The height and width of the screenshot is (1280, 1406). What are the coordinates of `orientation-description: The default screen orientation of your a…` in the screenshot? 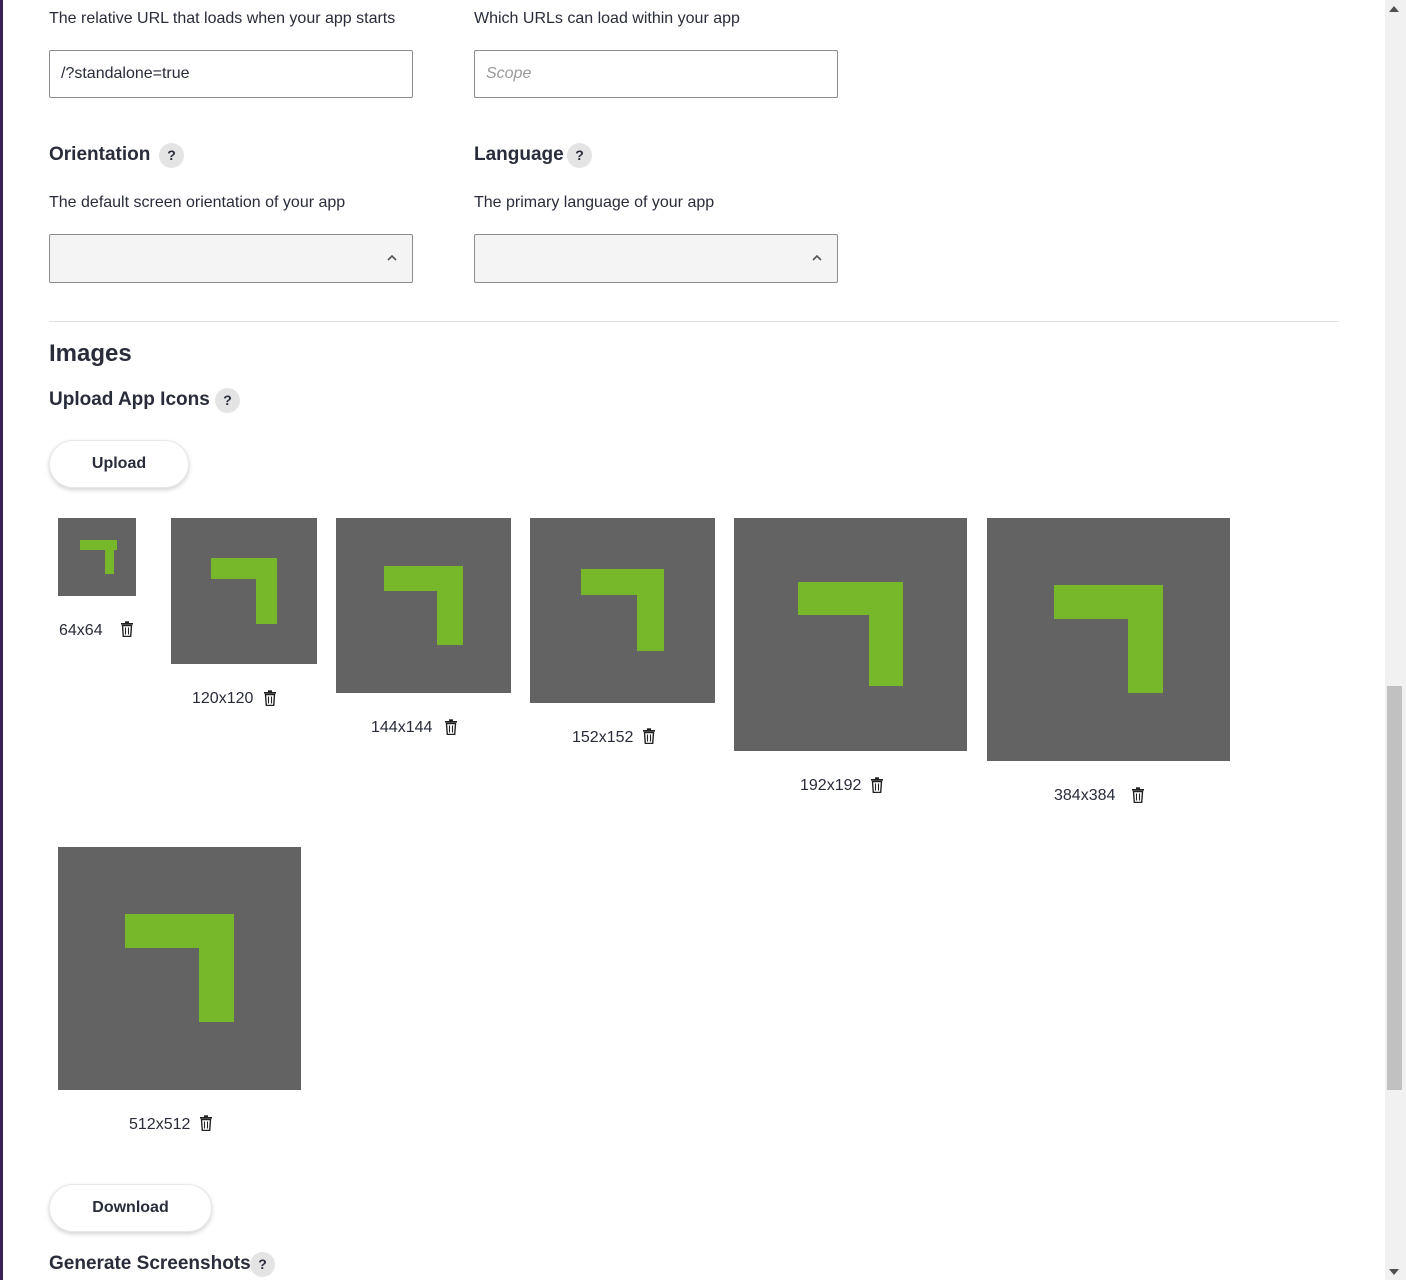 It's located at (197, 202).